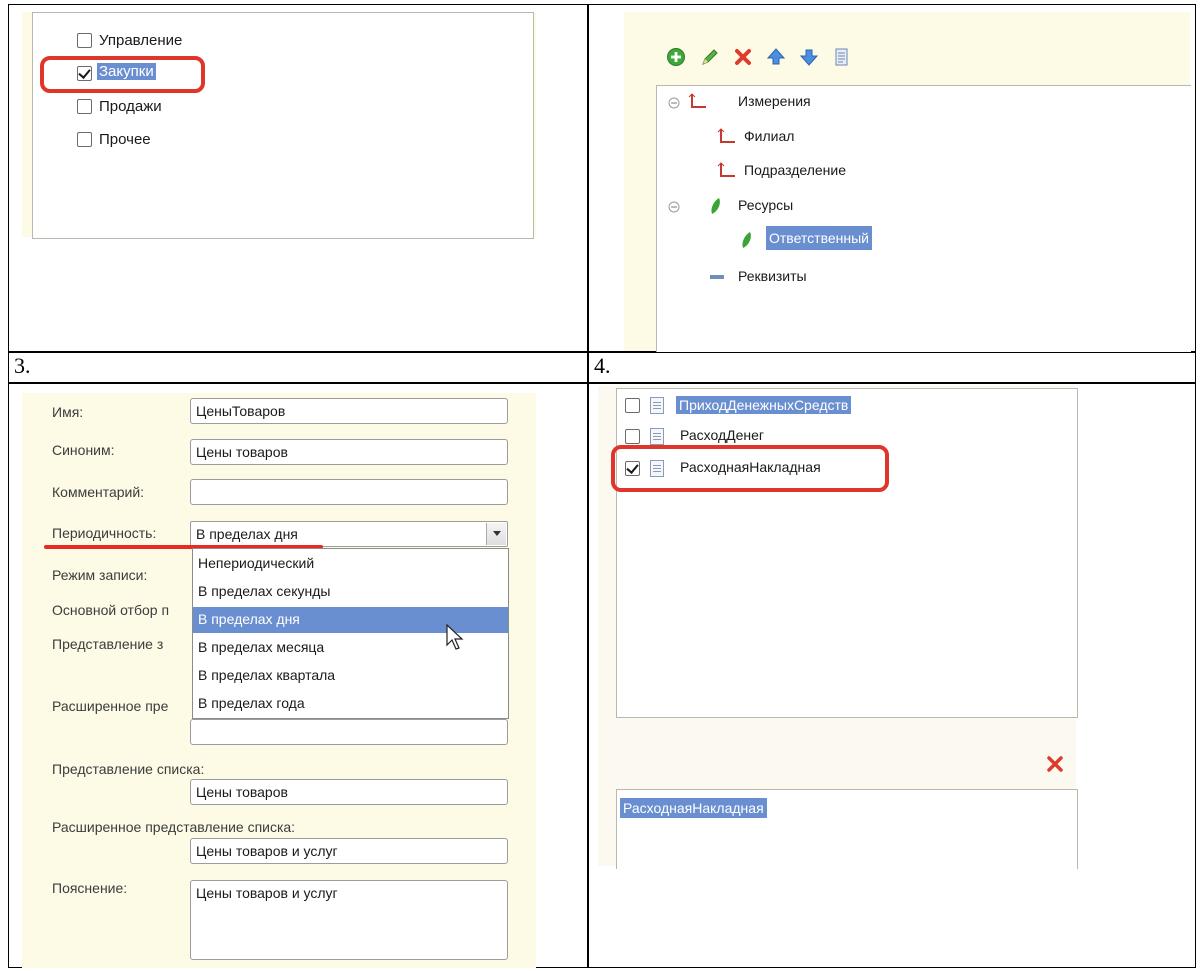 The height and width of the screenshot is (971, 1200). Describe the element at coordinates (776, 57) in the screenshot. I see `move-up-icon` at that location.